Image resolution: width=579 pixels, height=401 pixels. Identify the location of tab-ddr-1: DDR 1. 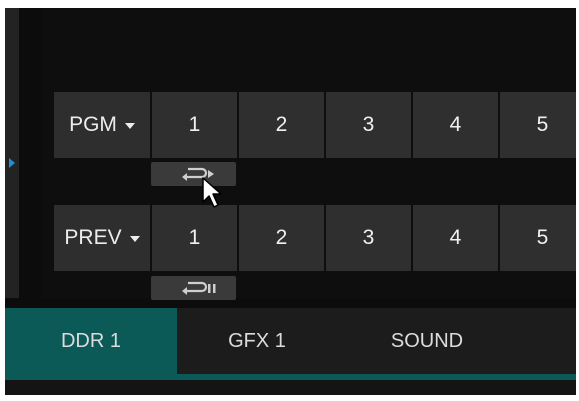
(91, 341).